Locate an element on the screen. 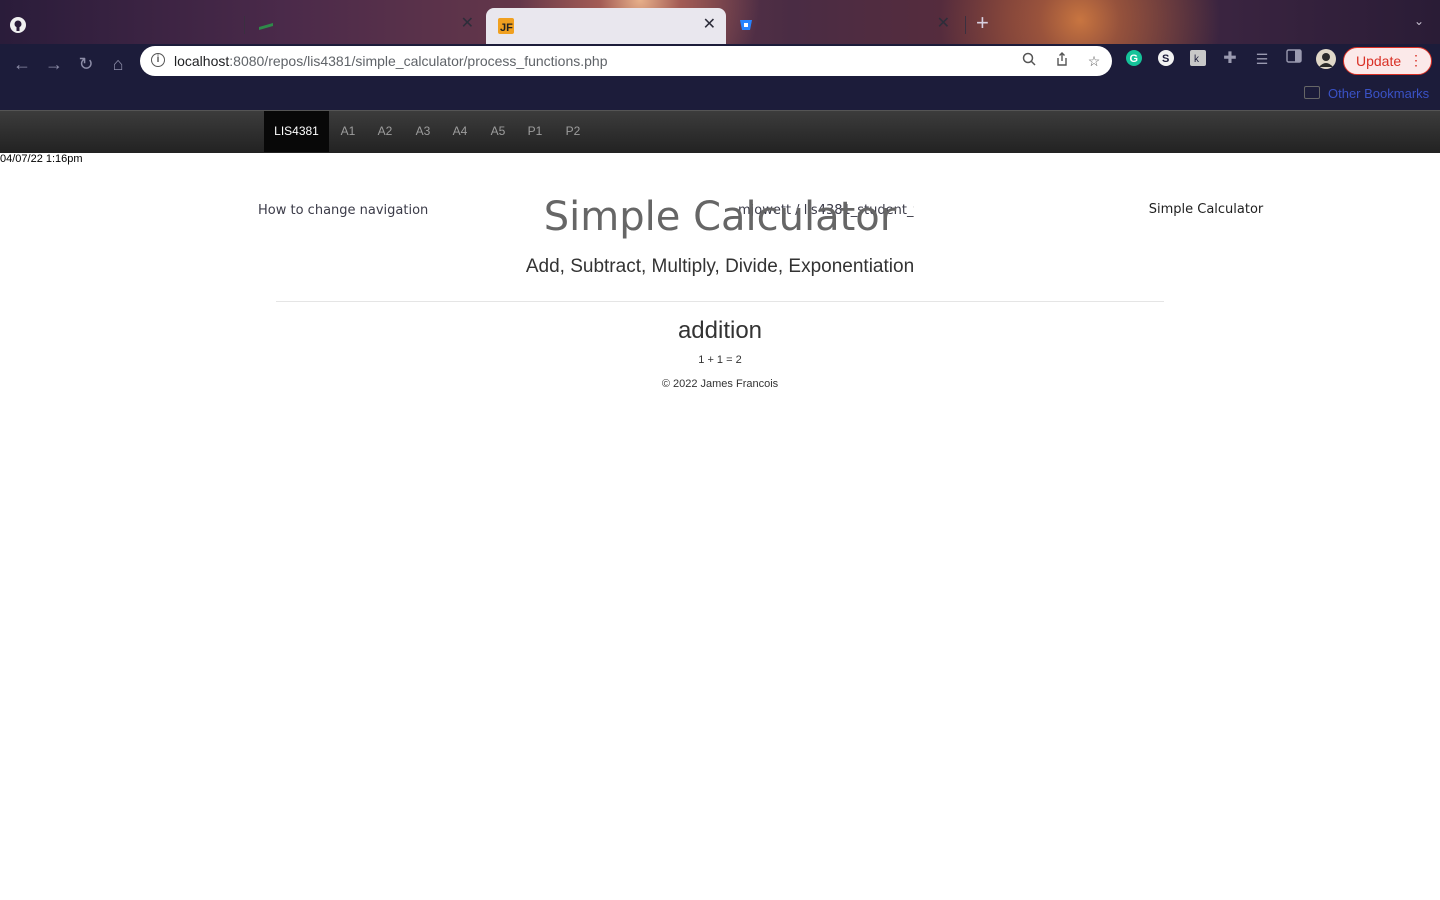 The image size is (1440, 900). nav-item-a2: A2 is located at coordinates (385, 131).